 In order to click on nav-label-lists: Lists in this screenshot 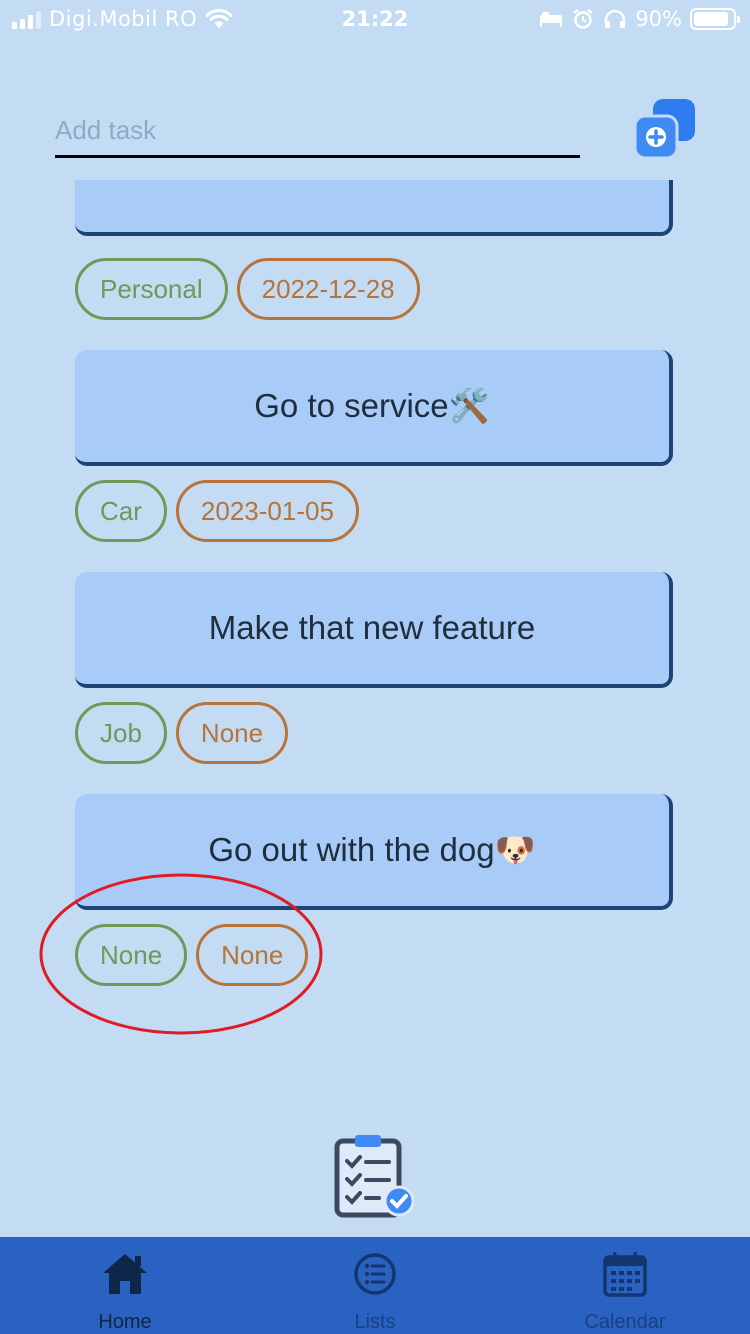, I will do `click(375, 1322)`.